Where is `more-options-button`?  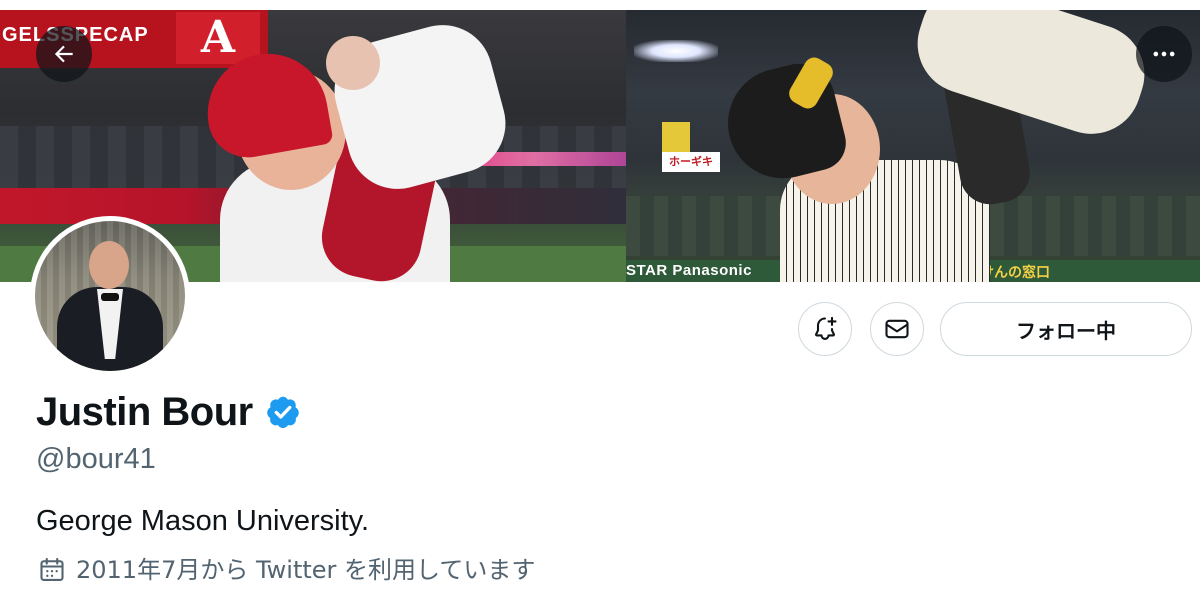 more-options-button is located at coordinates (1164, 54).